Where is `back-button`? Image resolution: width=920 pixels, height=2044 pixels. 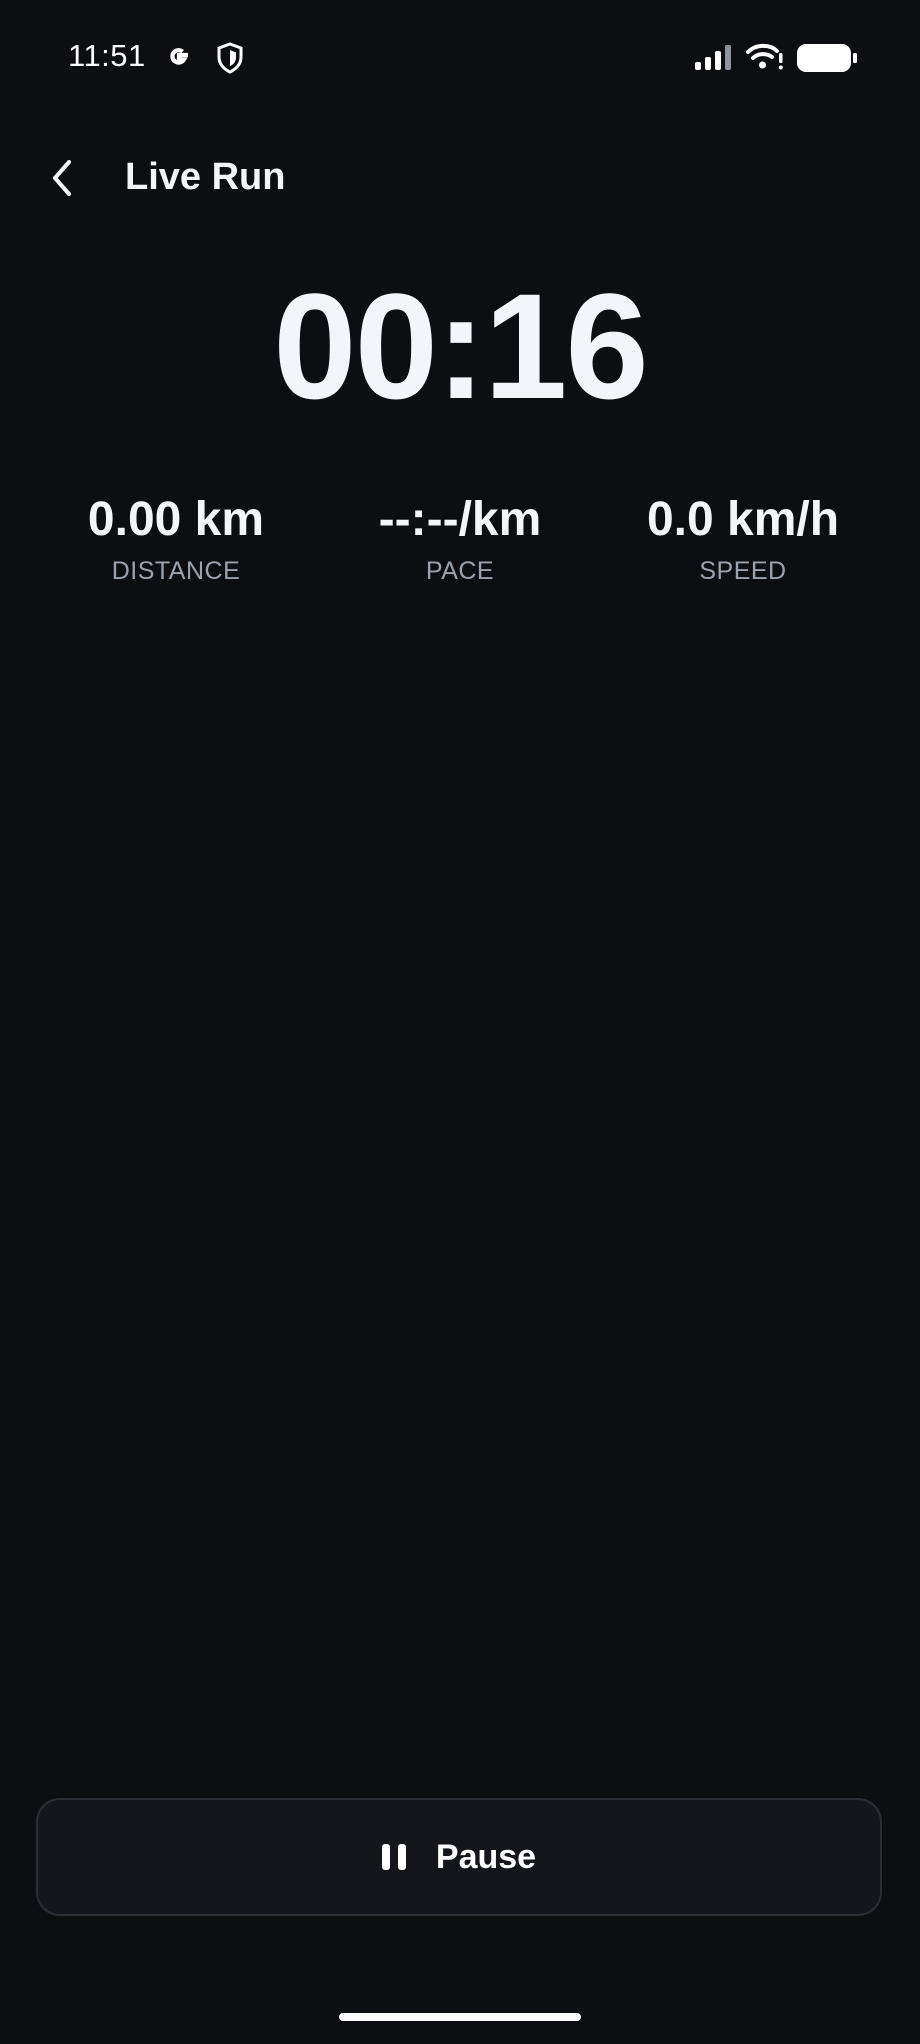
back-button is located at coordinates (62, 178).